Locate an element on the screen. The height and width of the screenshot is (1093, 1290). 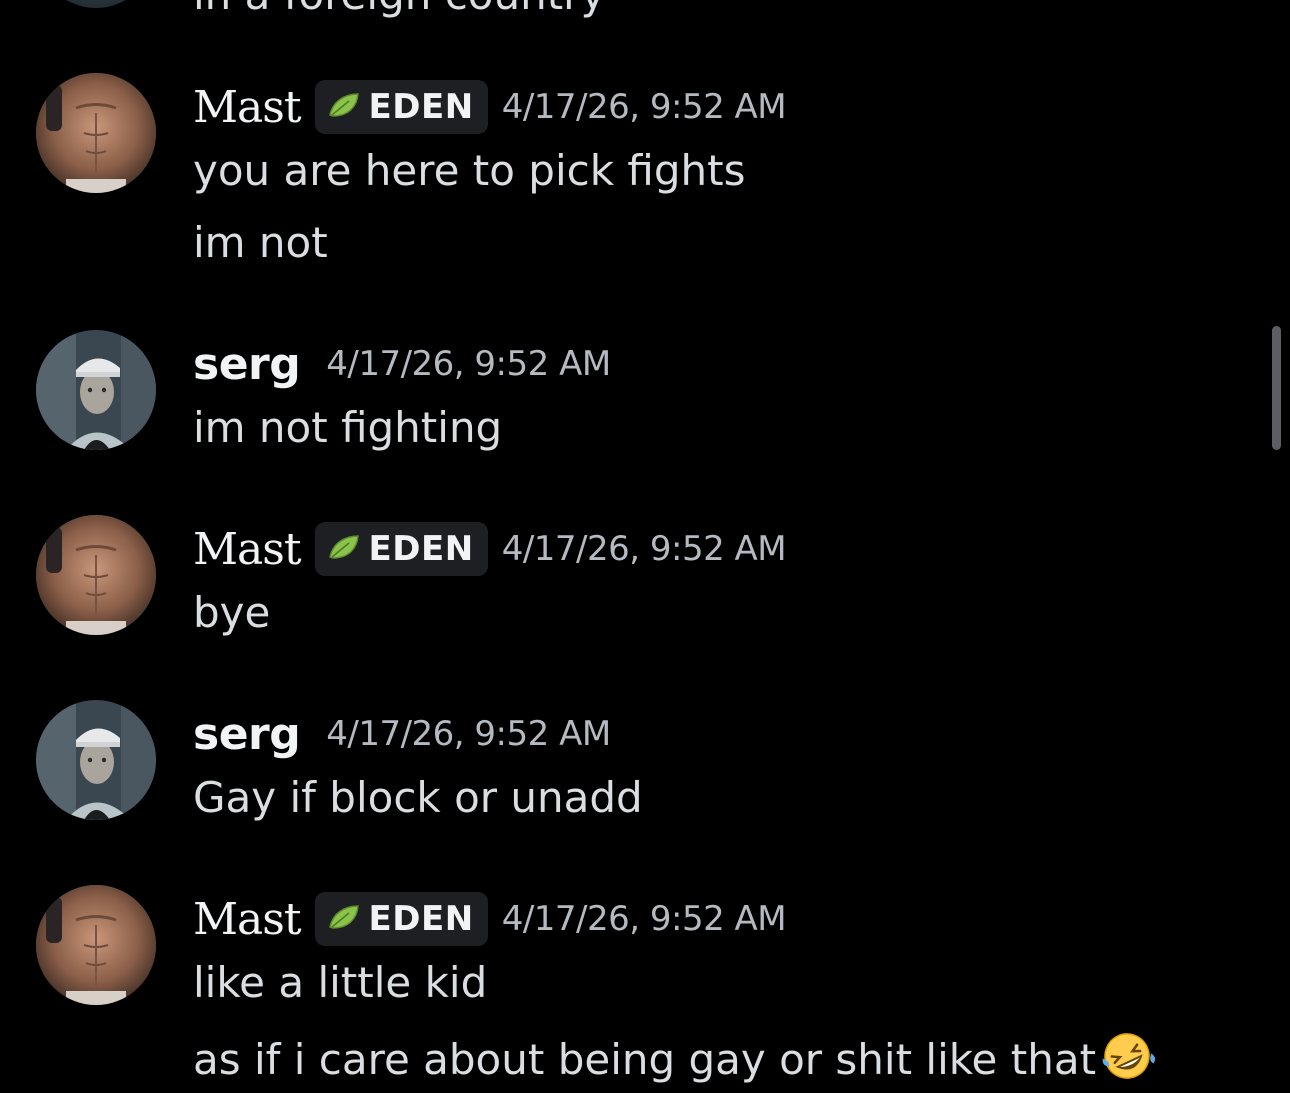
message-text: Gay if block or unadd is located at coordinates (418, 797).